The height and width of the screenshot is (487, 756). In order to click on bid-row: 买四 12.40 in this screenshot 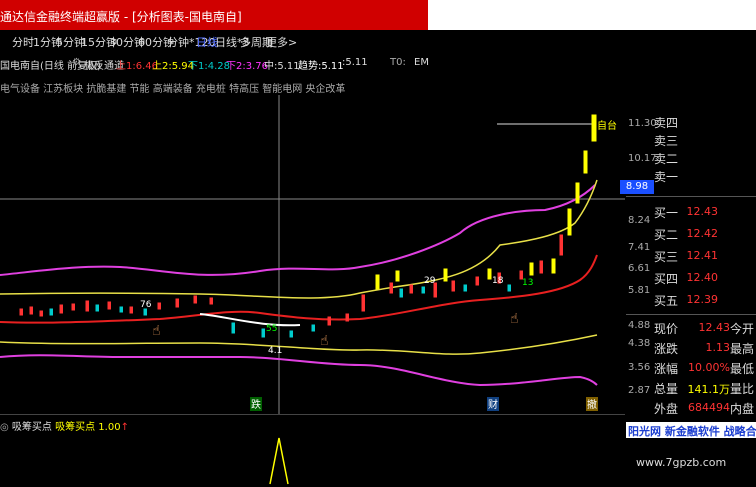, I will do `click(691, 278)`.